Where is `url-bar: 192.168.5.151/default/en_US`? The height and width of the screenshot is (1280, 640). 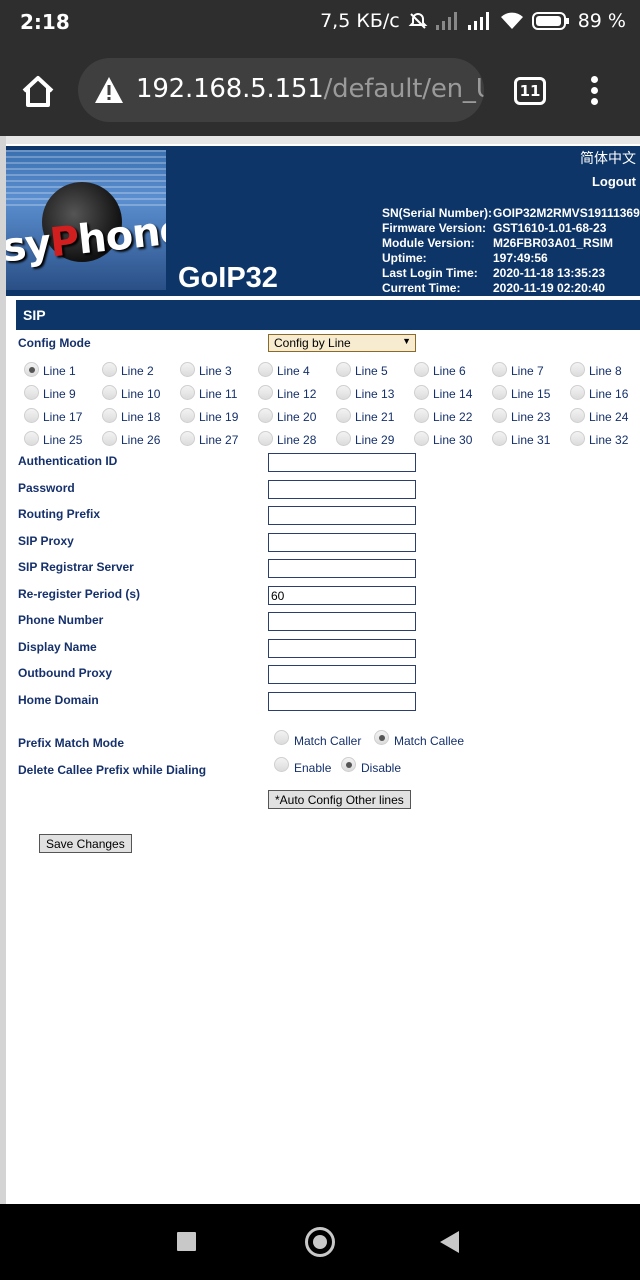 url-bar: 192.168.5.151/default/en_US is located at coordinates (281, 90).